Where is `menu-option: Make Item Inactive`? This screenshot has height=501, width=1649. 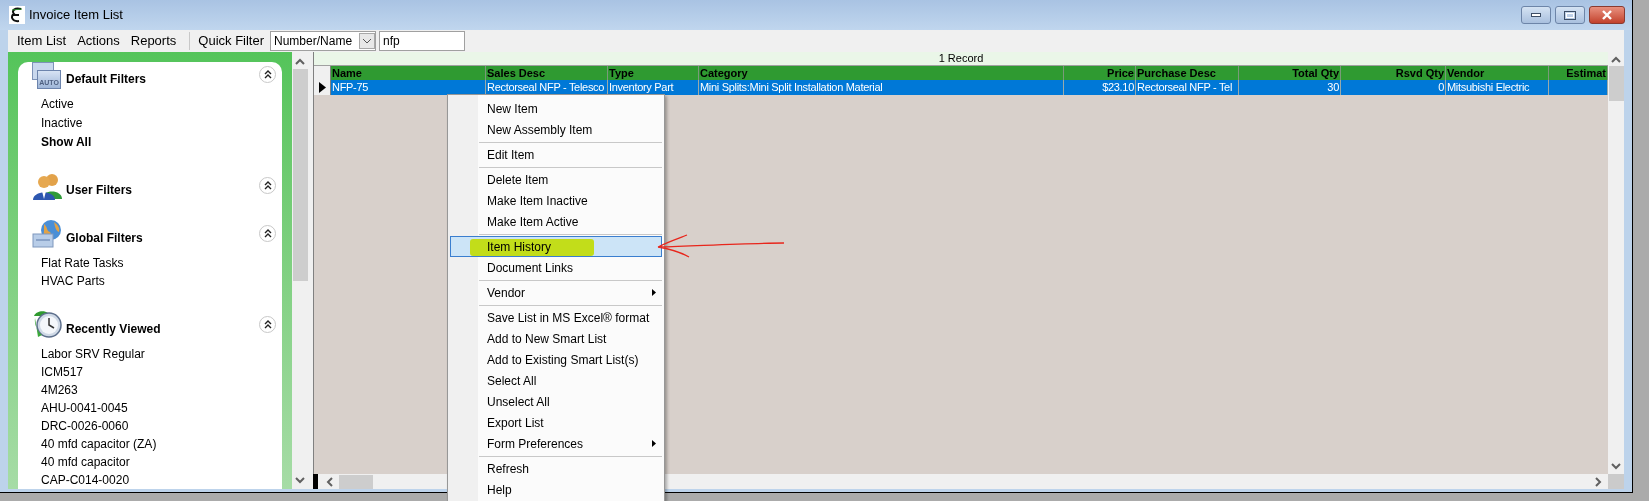
menu-option: Make Item Inactive is located at coordinates (556, 200).